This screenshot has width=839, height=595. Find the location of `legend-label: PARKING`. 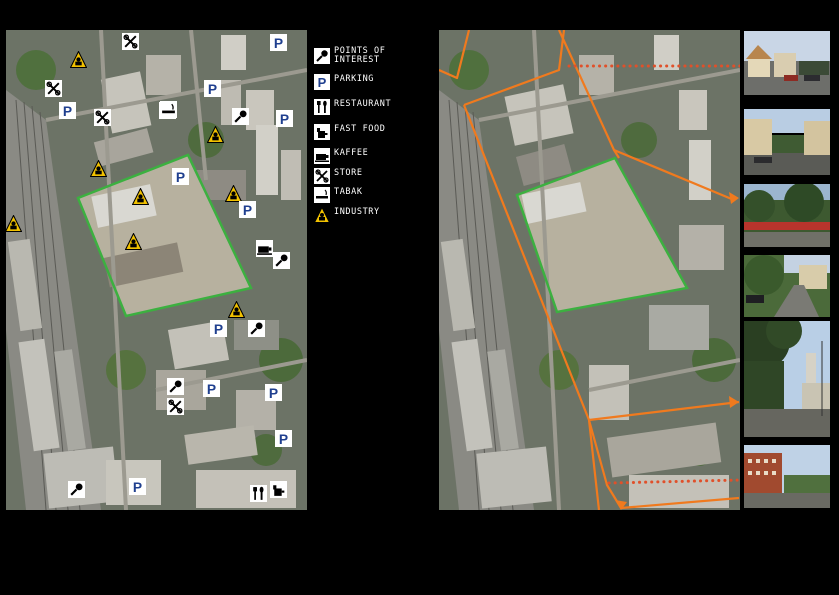

legend-label: PARKING is located at coordinates (354, 79).